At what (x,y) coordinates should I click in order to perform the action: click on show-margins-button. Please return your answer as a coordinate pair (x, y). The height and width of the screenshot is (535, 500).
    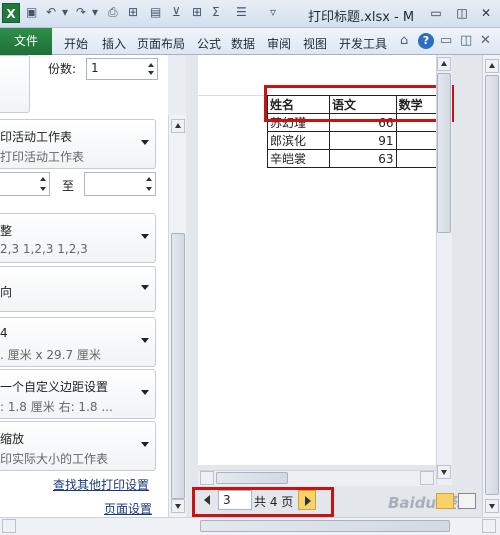
    Looking at the image, I should click on (445, 501).